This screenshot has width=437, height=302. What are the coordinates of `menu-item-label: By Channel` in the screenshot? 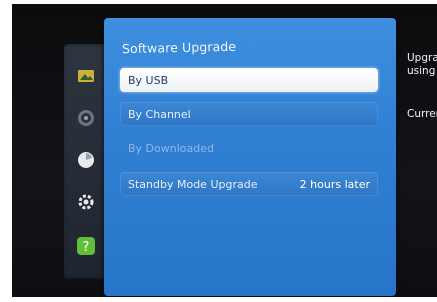 It's located at (159, 114).